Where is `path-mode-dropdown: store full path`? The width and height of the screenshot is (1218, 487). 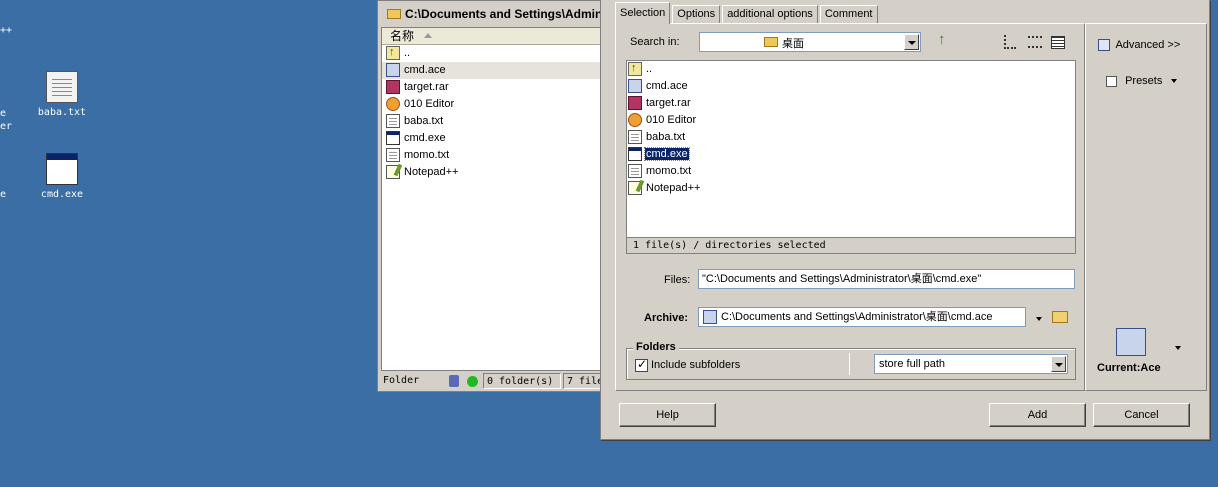
path-mode-dropdown: store full path is located at coordinates (971, 364).